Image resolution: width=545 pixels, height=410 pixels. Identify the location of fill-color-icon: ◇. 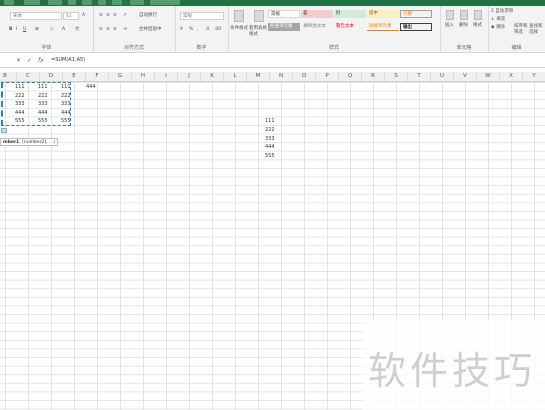
(51, 30).